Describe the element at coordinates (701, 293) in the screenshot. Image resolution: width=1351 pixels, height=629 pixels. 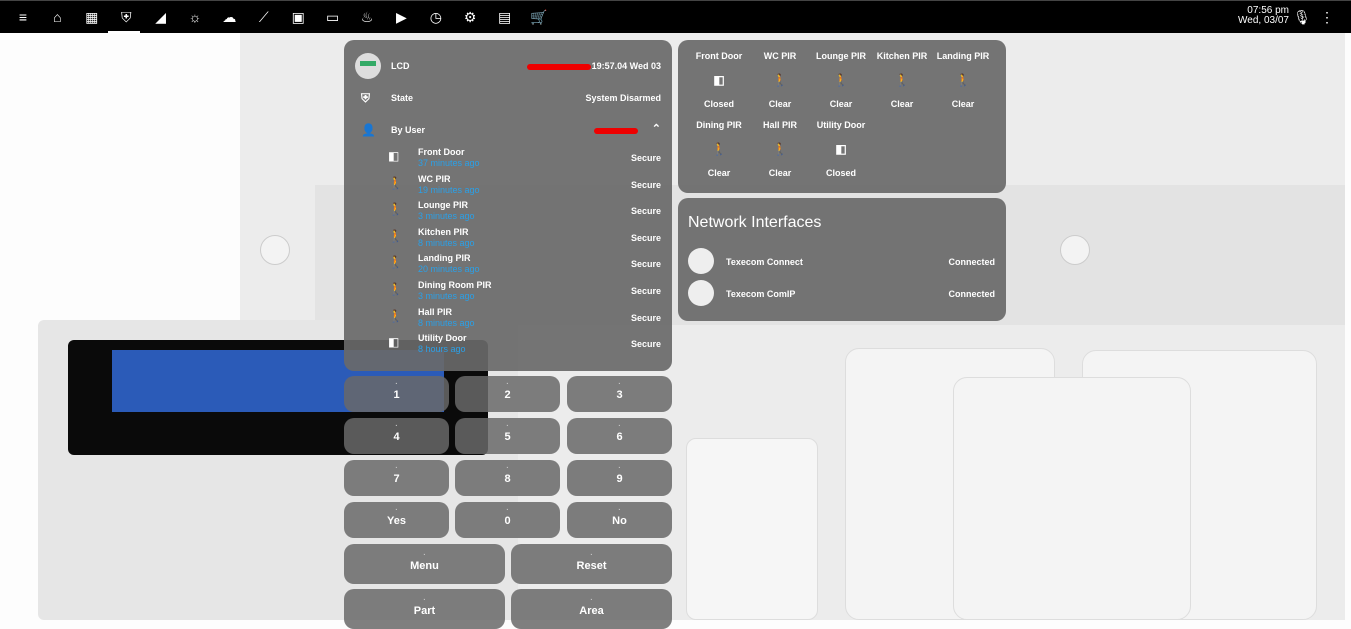
I see `device-avatar` at that location.